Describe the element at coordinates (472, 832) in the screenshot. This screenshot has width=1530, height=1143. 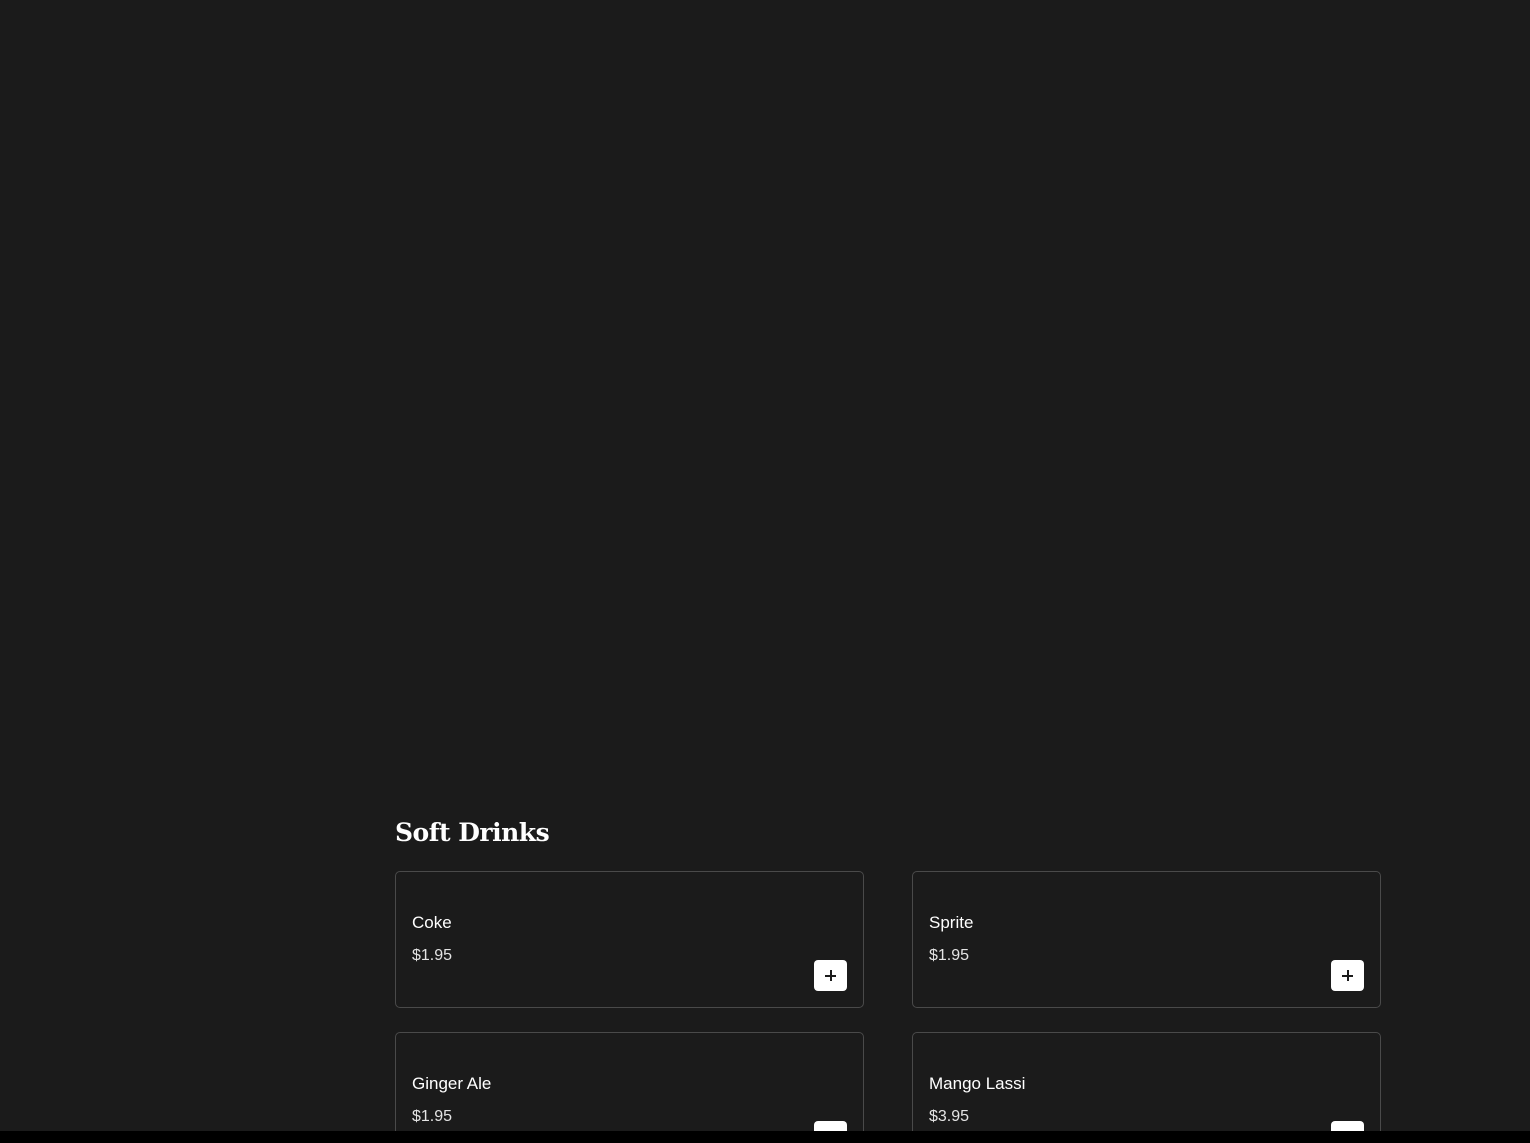
I see `section-title: Soft Drinks` at that location.